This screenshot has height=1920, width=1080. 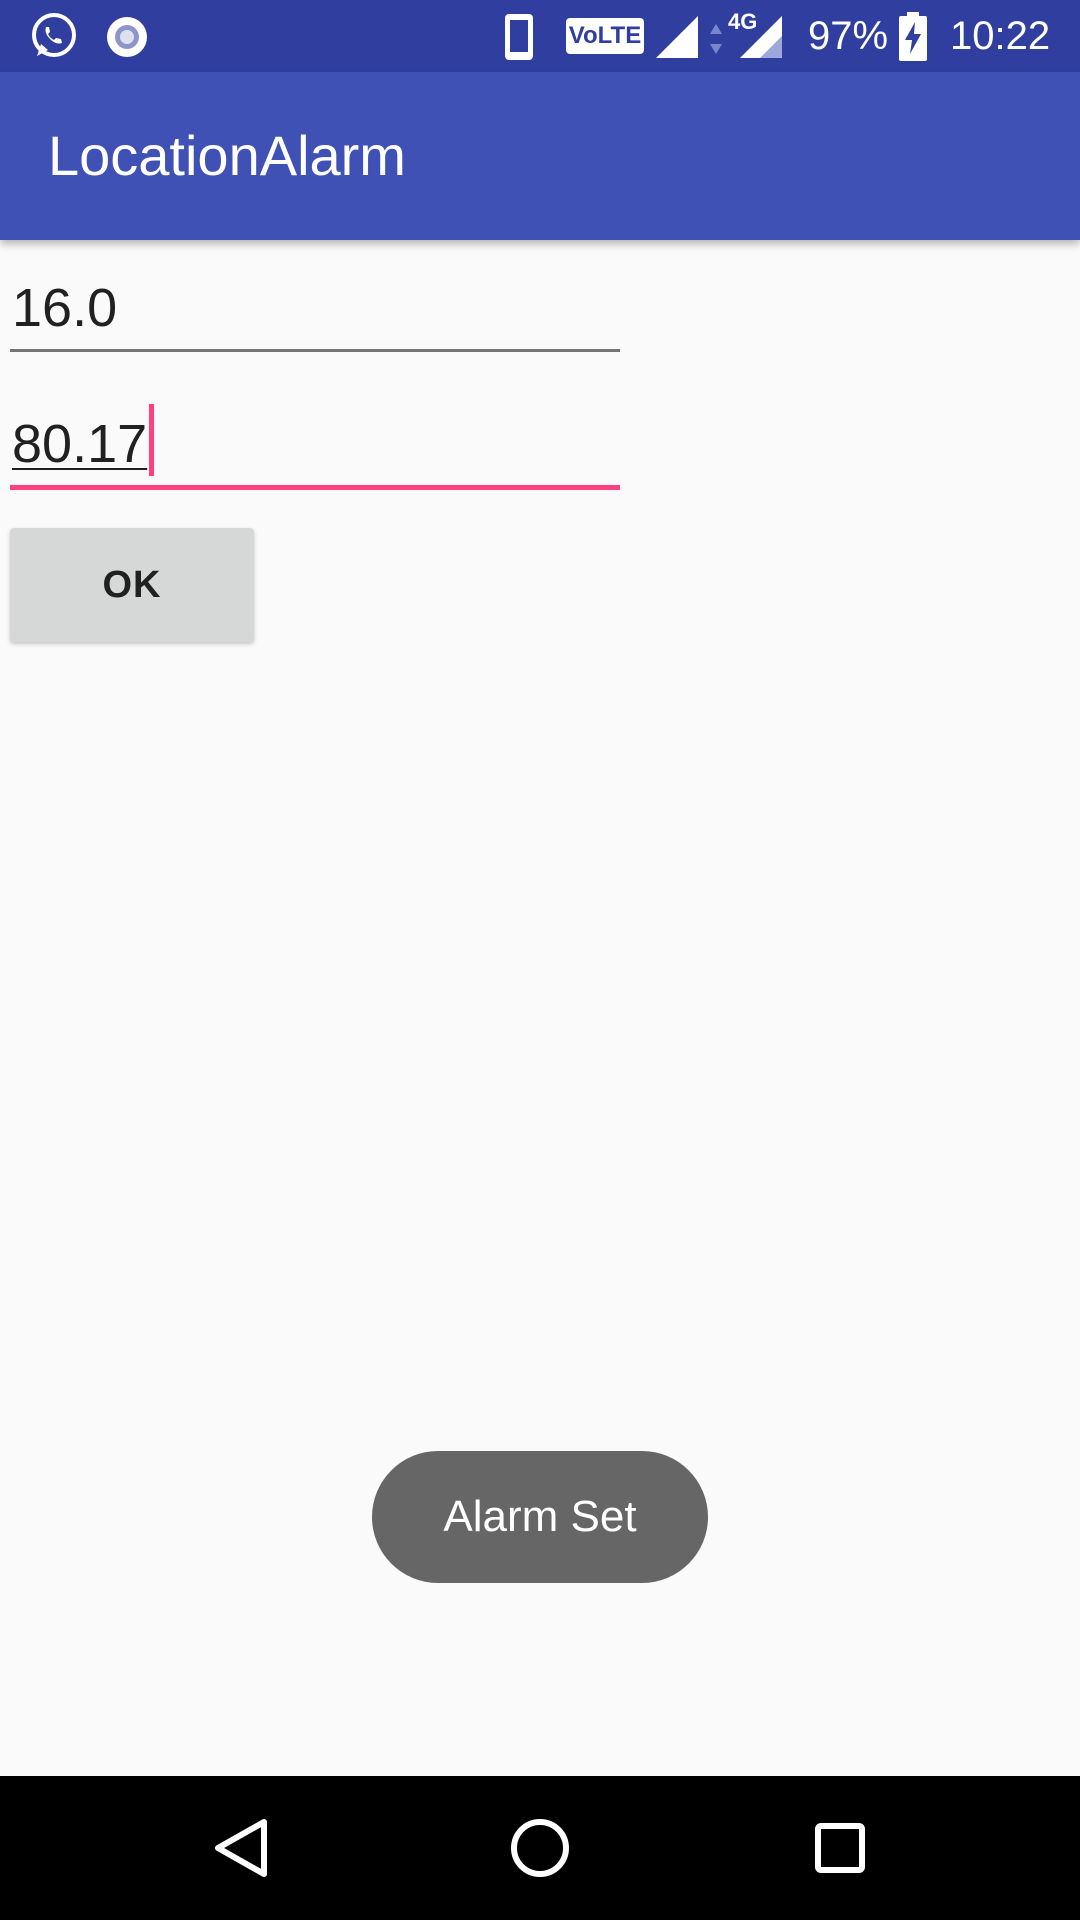 What do you see at coordinates (152, 440) in the screenshot?
I see `text-cursor` at bounding box center [152, 440].